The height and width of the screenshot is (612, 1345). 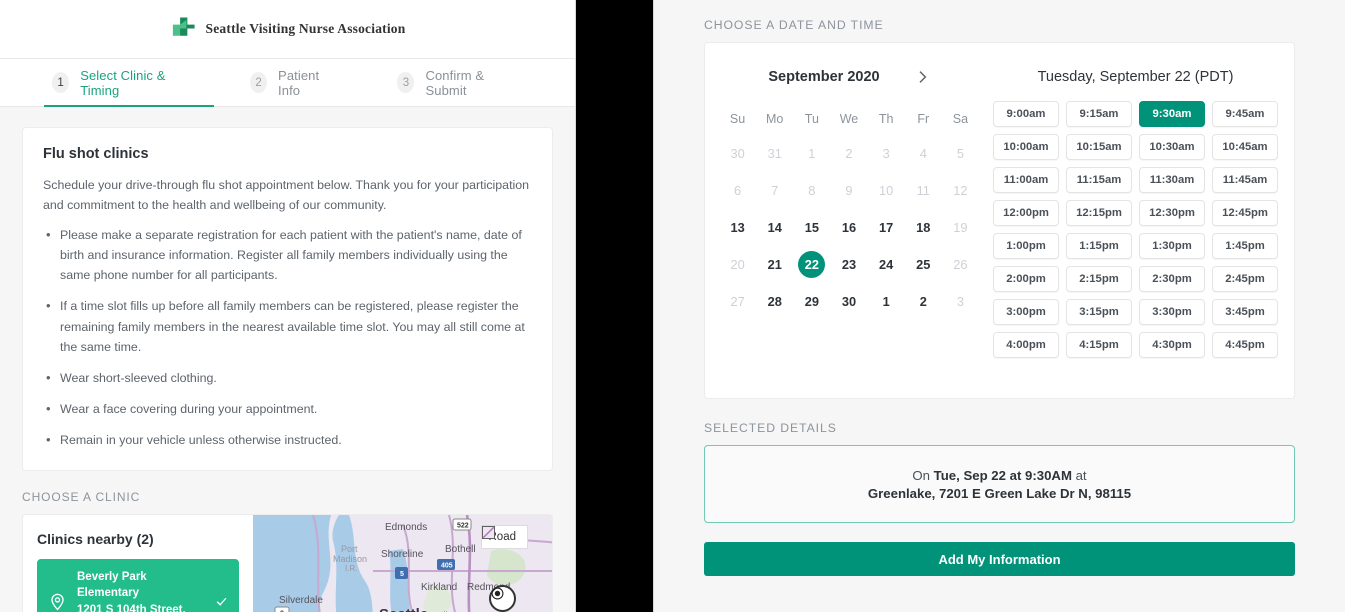 I want to click on calendar-day: 25, so click(x=923, y=264).